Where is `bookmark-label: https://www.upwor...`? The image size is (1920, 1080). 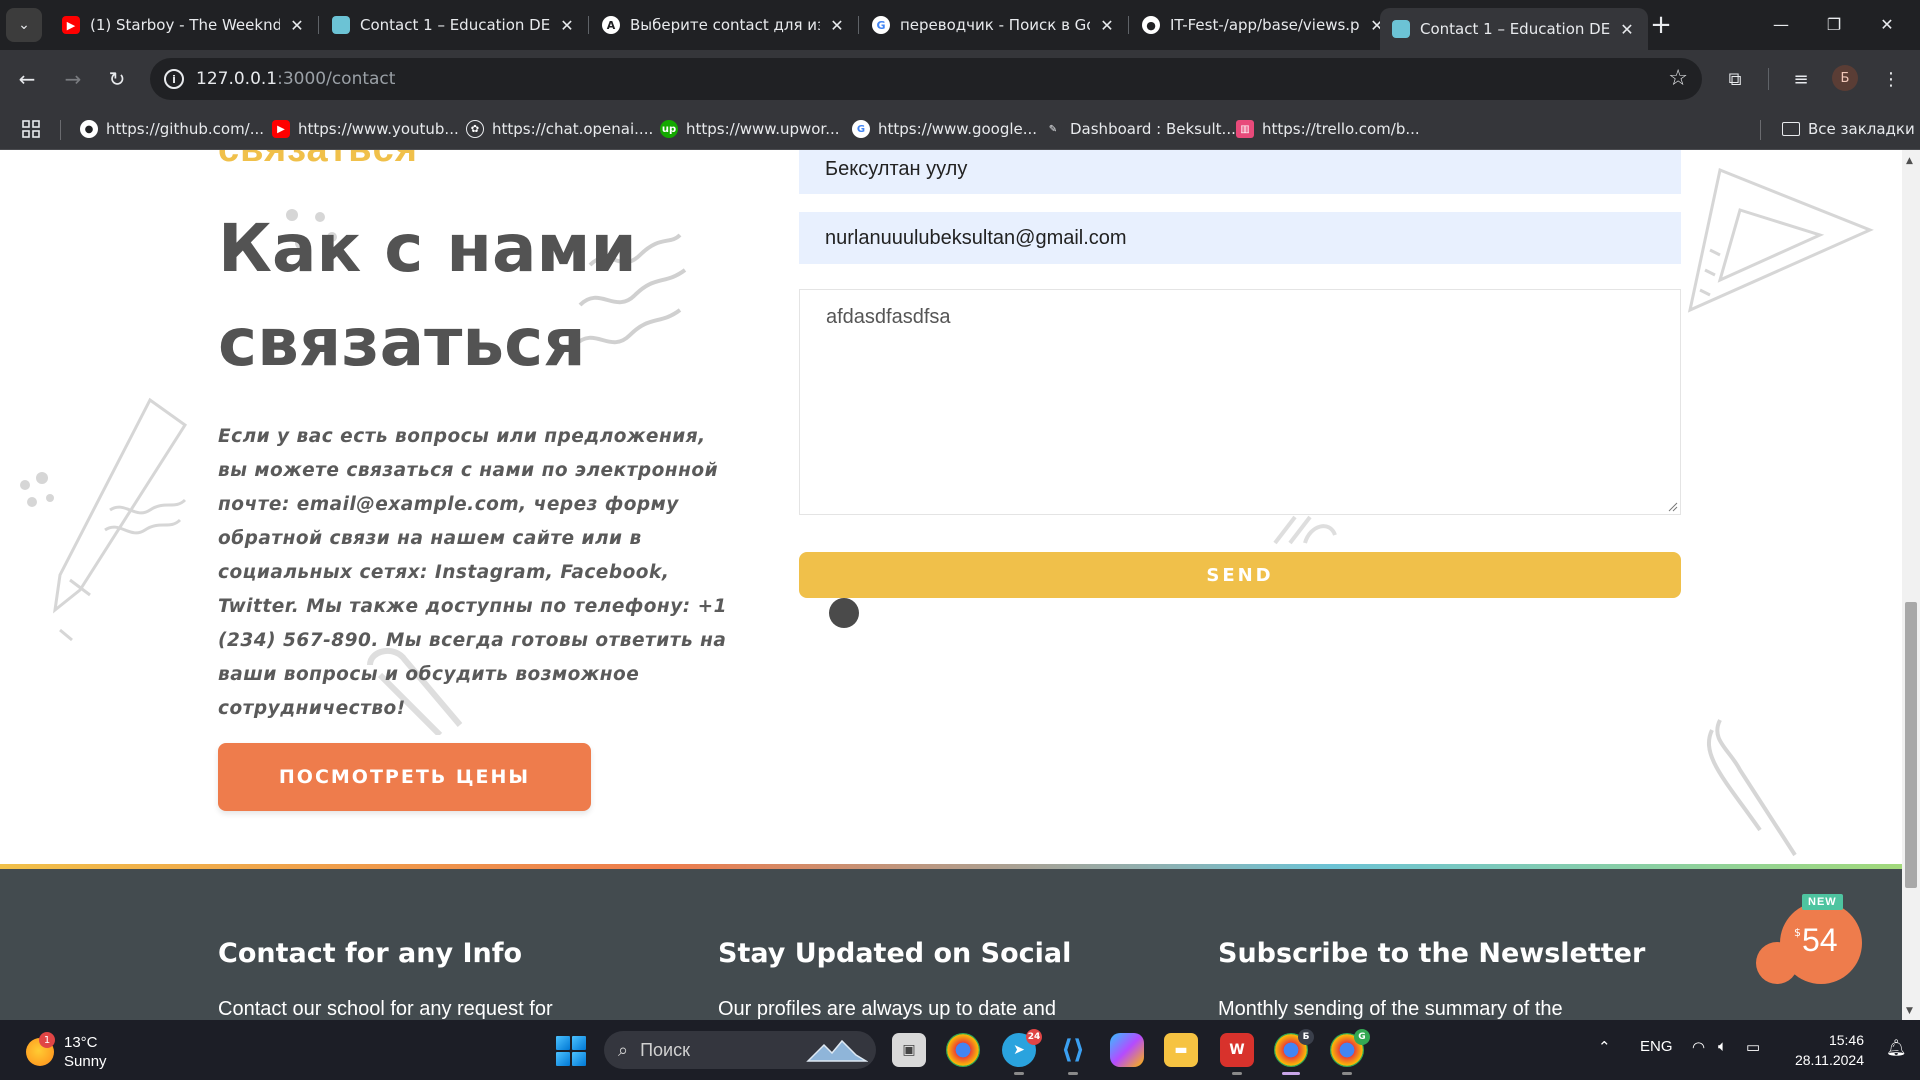 bookmark-label: https://www.upwor... is located at coordinates (763, 129).